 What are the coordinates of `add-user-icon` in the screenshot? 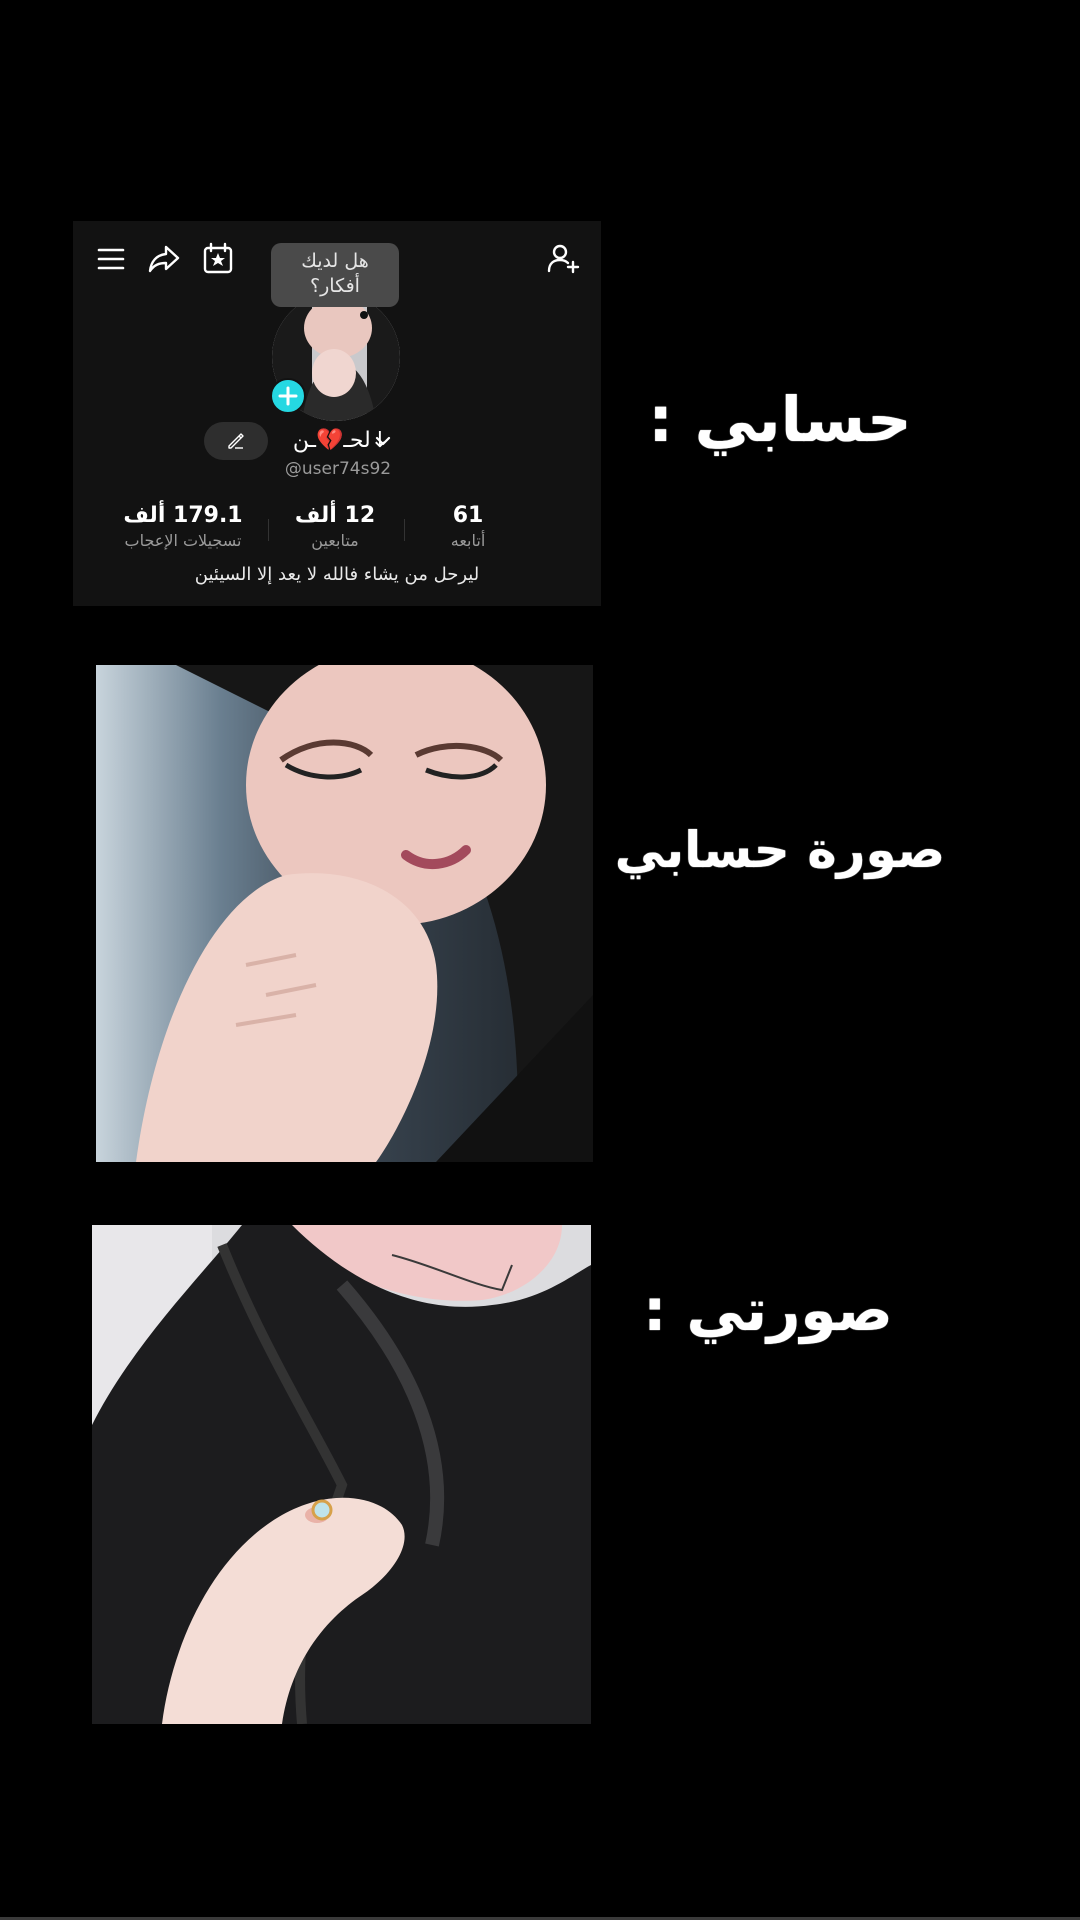 It's located at (563, 259).